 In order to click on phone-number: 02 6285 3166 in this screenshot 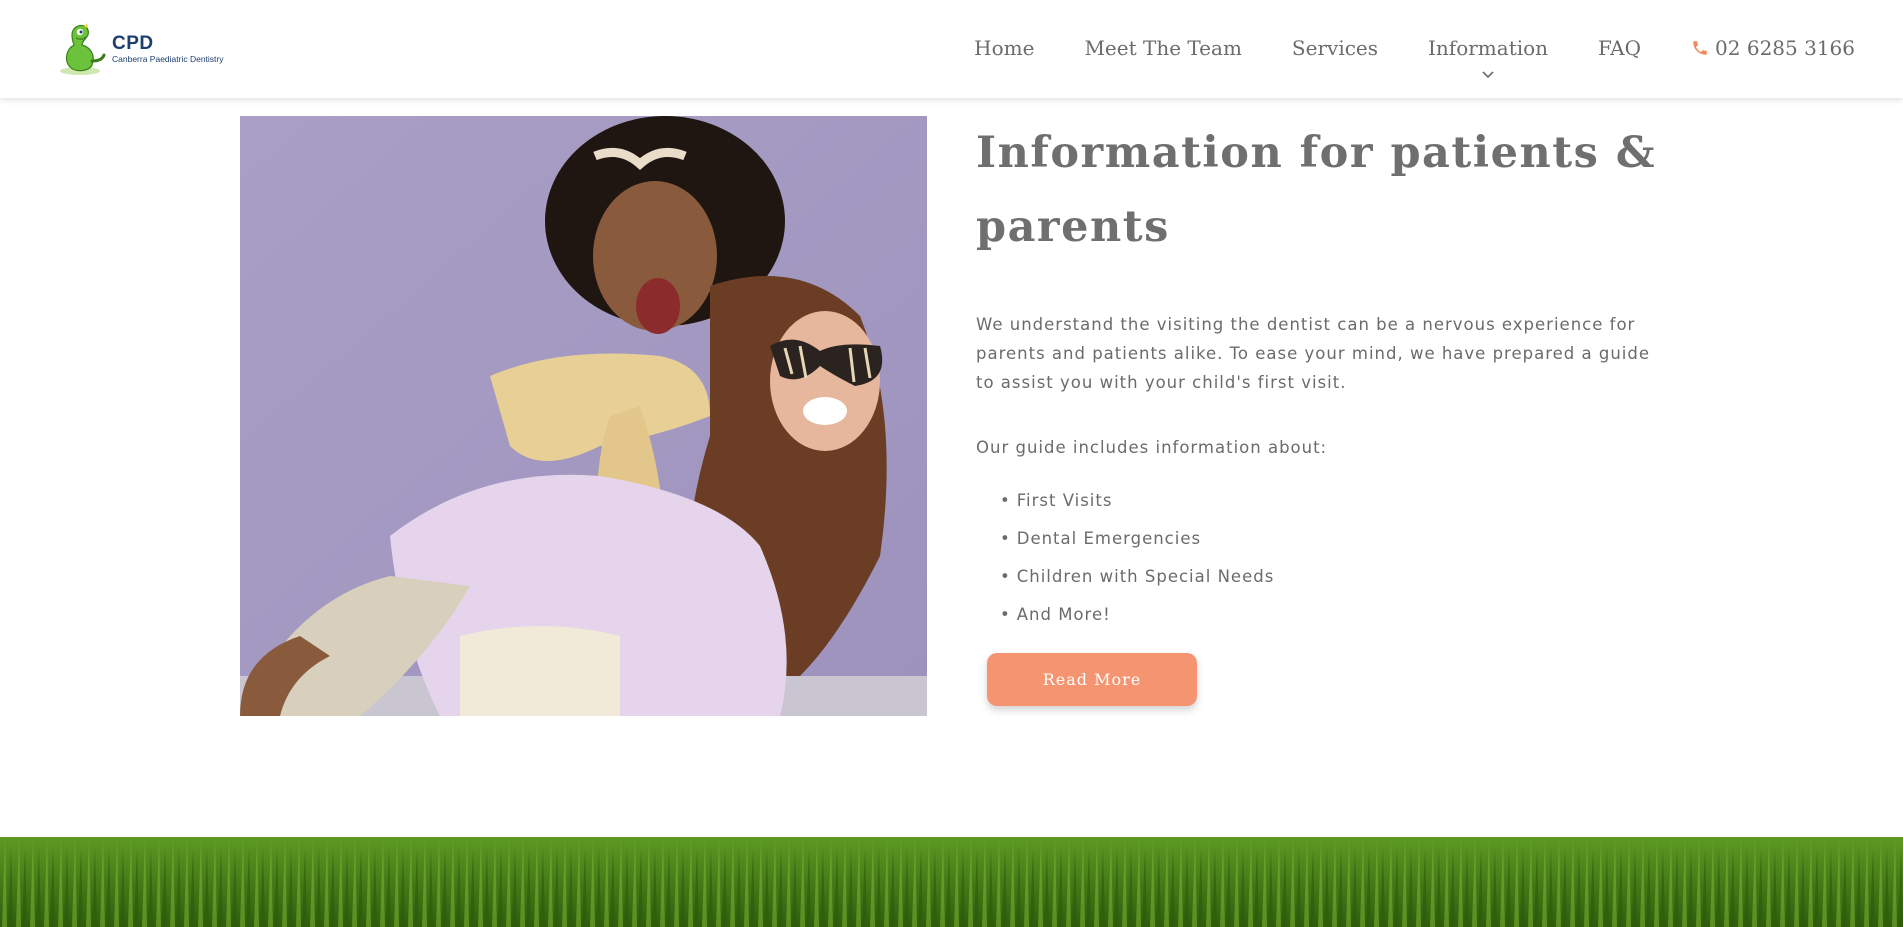, I will do `click(1785, 48)`.